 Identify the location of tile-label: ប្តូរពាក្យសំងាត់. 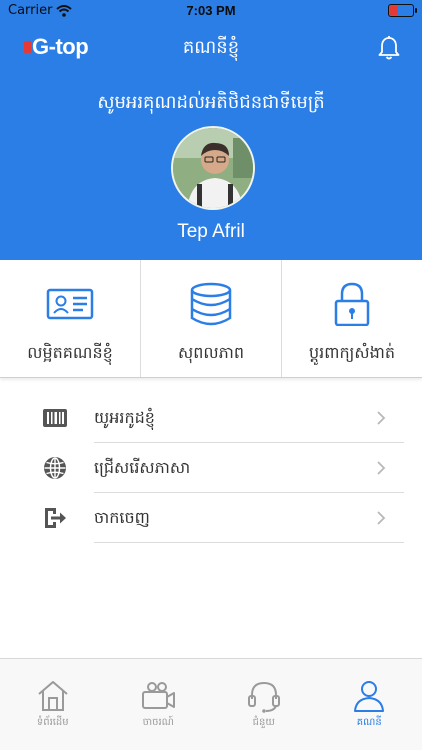
(351, 352).